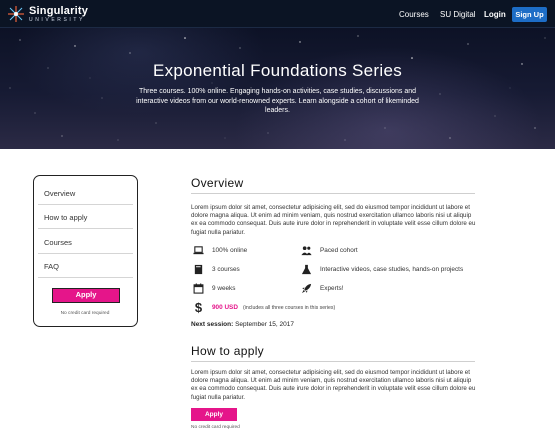 The image size is (555, 436). Describe the element at coordinates (332, 288) in the screenshot. I see `feature-text: Experts!` at that location.